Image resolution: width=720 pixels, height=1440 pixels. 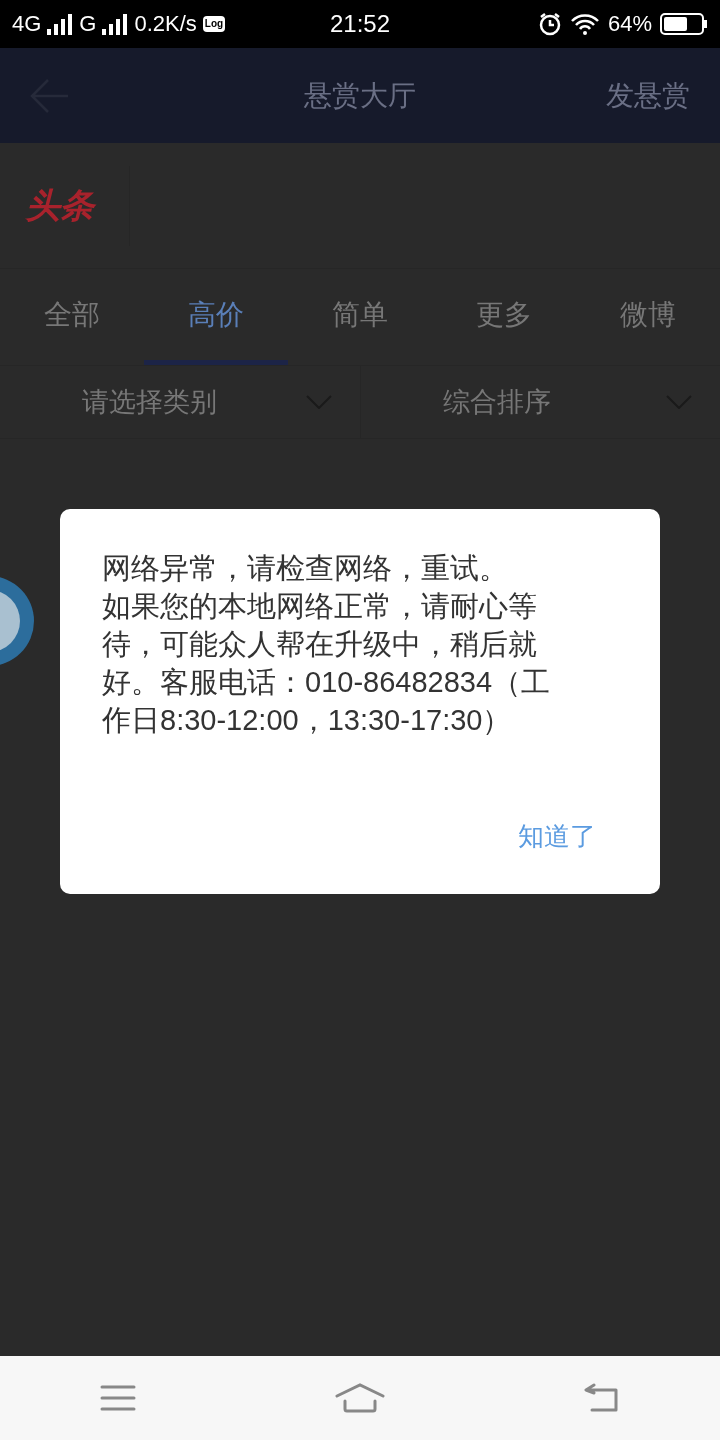 I want to click on tab: 高价, so click(x=216, y=317).